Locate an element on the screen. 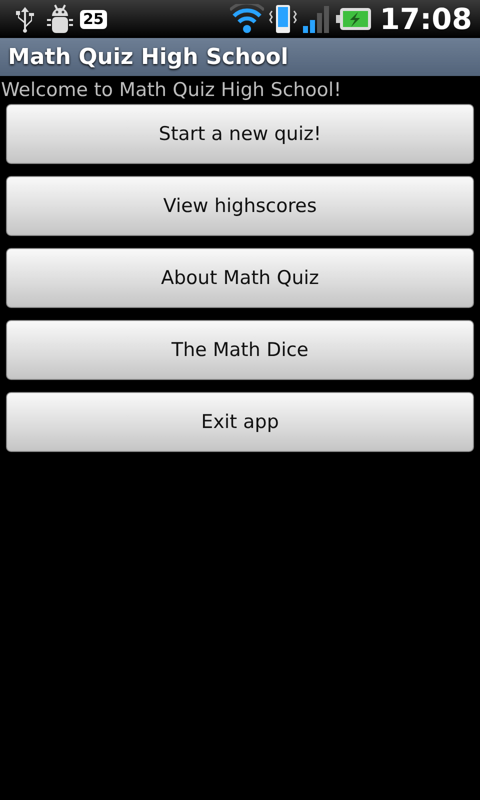 The width and height of the screenshot is (480, 800). wifi-icon is located at coordinates (247, 19).